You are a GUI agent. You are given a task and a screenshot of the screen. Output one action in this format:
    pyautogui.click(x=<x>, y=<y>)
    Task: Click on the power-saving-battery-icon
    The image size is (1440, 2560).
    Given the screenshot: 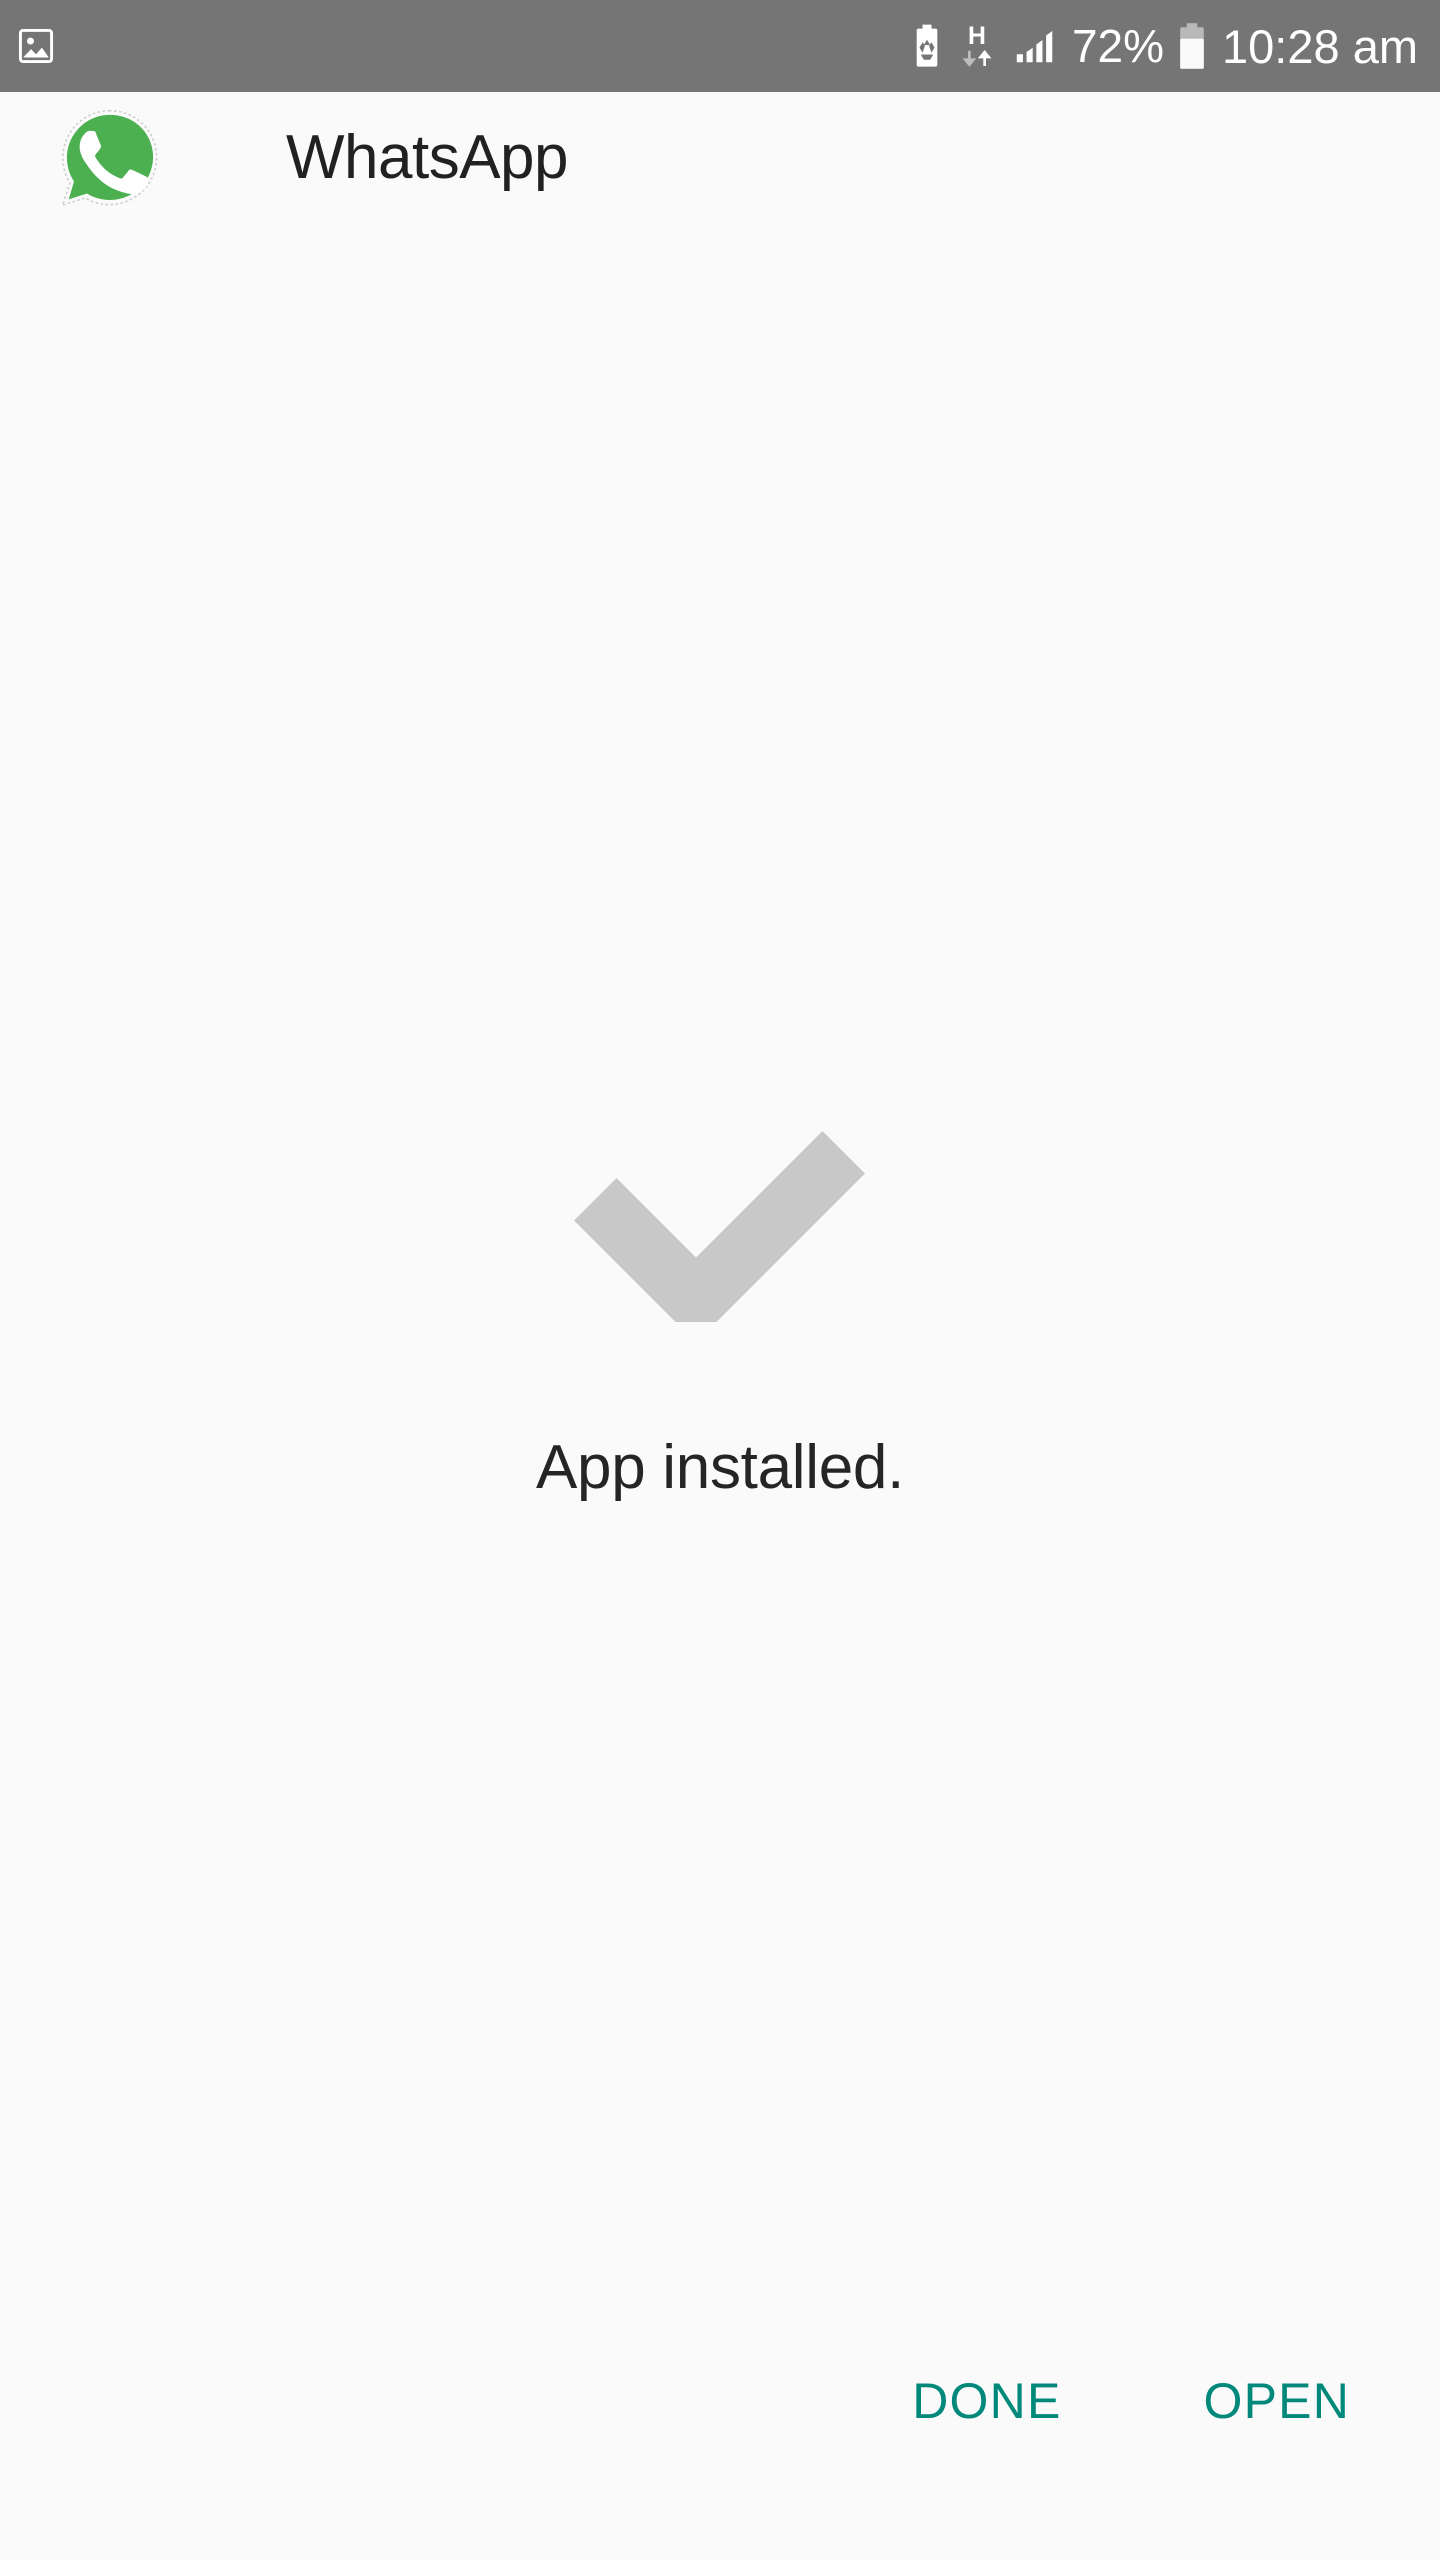 What is the action you would take?
    pyautogui.click(x=927, y=46)
    